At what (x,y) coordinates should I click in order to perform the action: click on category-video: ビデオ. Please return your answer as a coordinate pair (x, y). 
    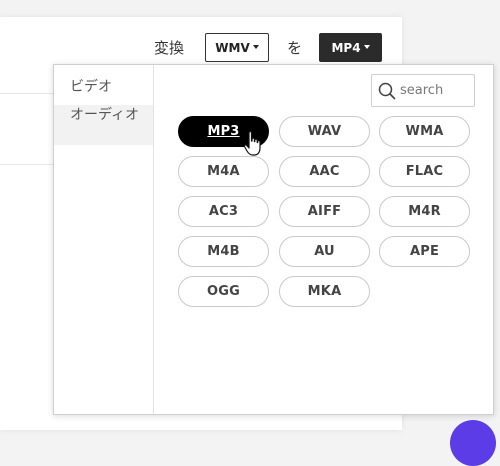
    Looking at the image, I should click on (103, 89).